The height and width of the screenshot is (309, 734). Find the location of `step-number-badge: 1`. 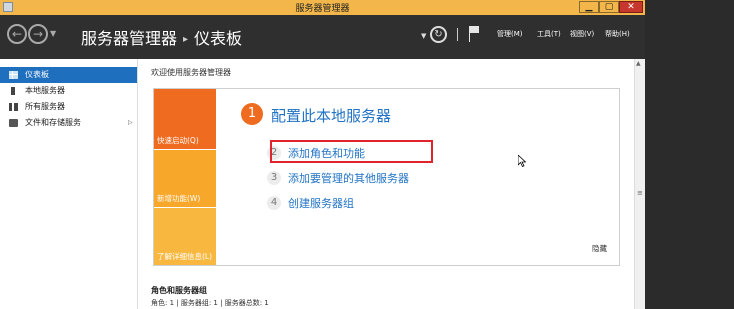

step-number-badge: 1 is located at coordinates (252, 114).